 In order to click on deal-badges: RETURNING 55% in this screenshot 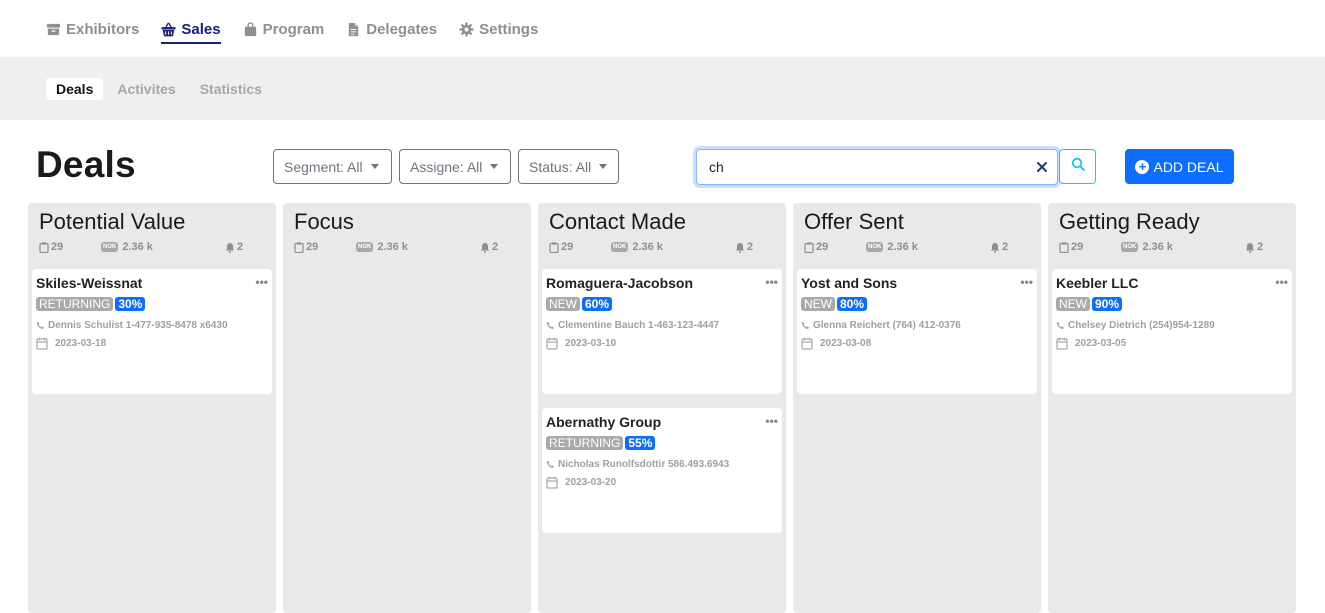, I will do `click(662, 443)`.